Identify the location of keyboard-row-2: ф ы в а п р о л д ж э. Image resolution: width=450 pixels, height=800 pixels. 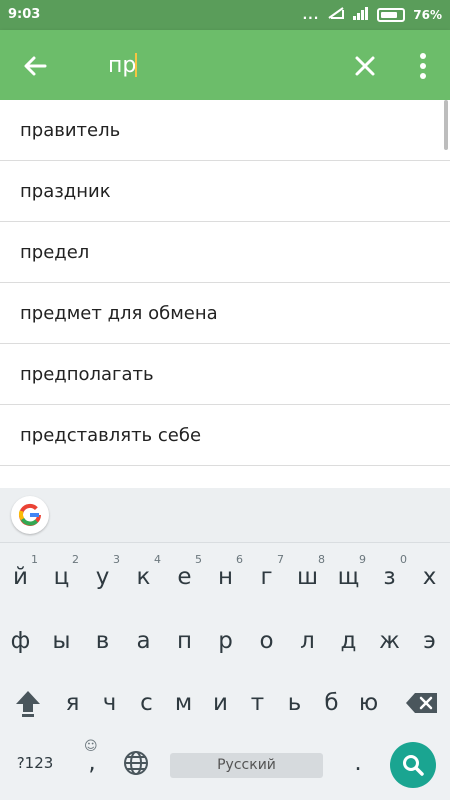
(225, 641).